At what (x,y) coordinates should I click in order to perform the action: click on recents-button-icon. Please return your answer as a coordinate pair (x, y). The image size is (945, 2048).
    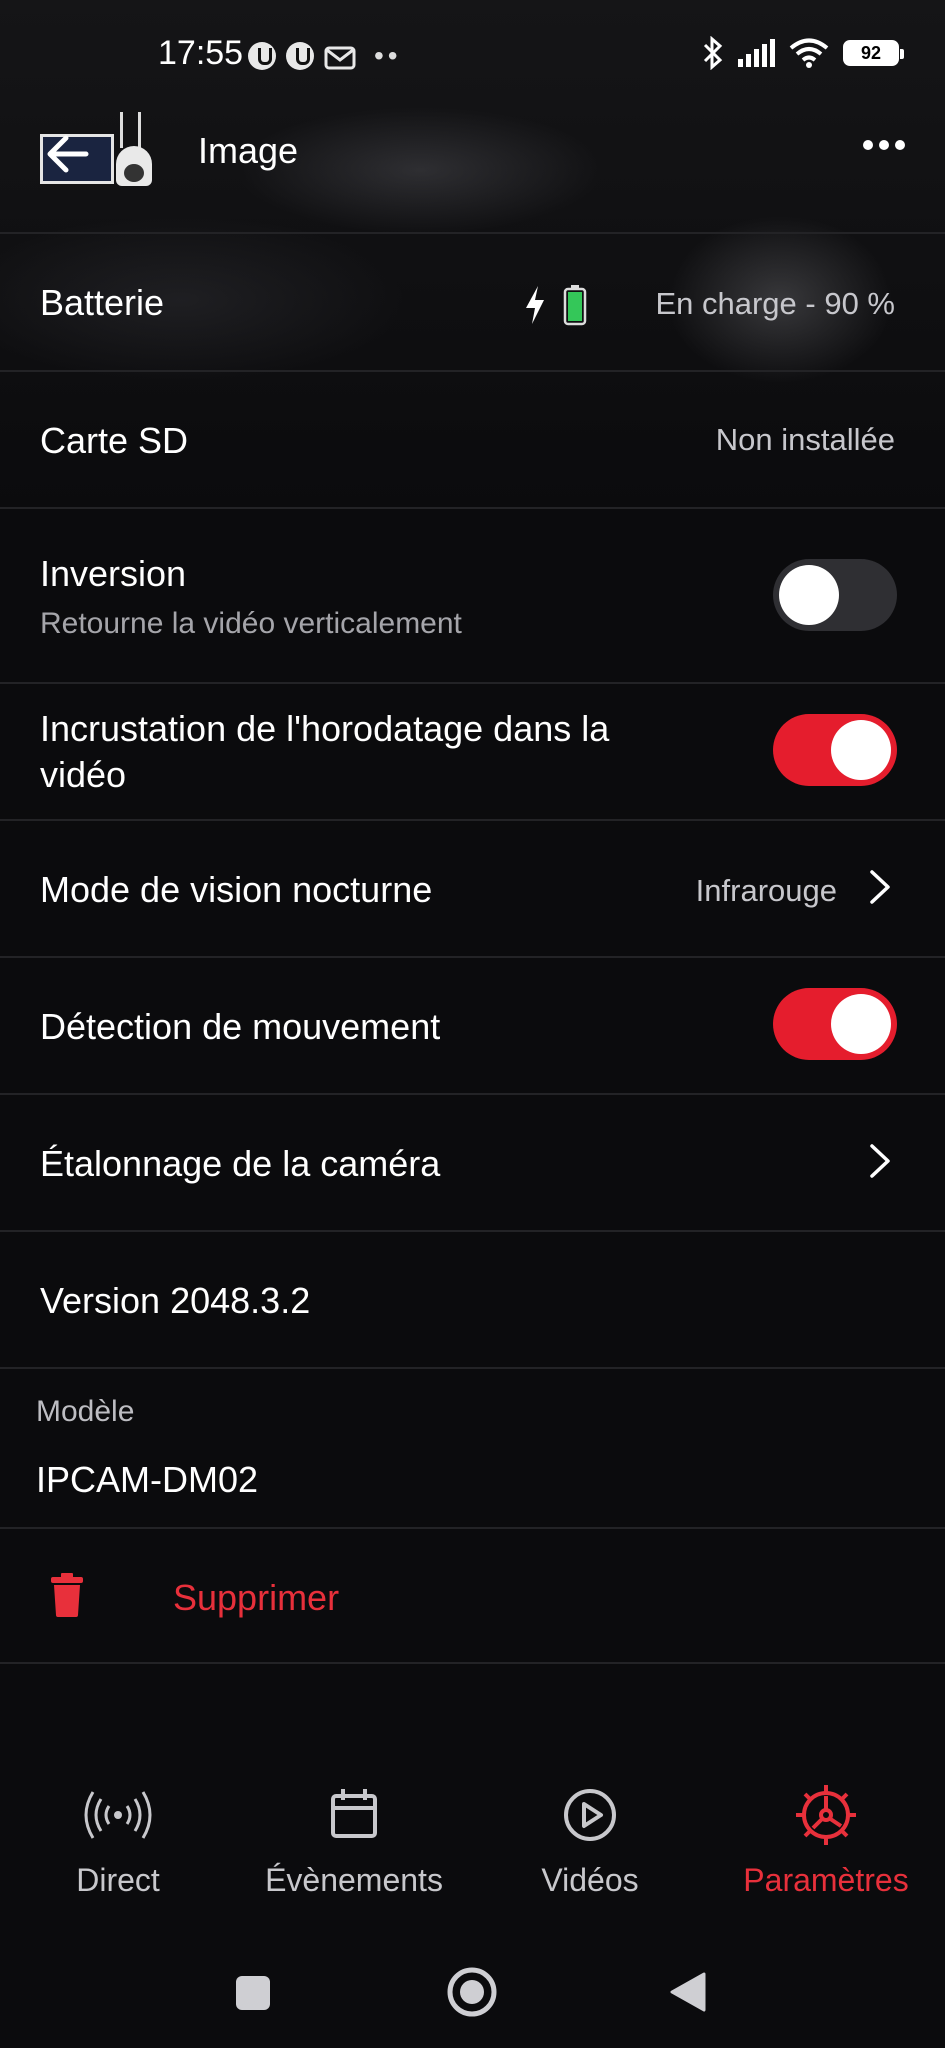
    Looking at the image, I should click on (253, 1993).